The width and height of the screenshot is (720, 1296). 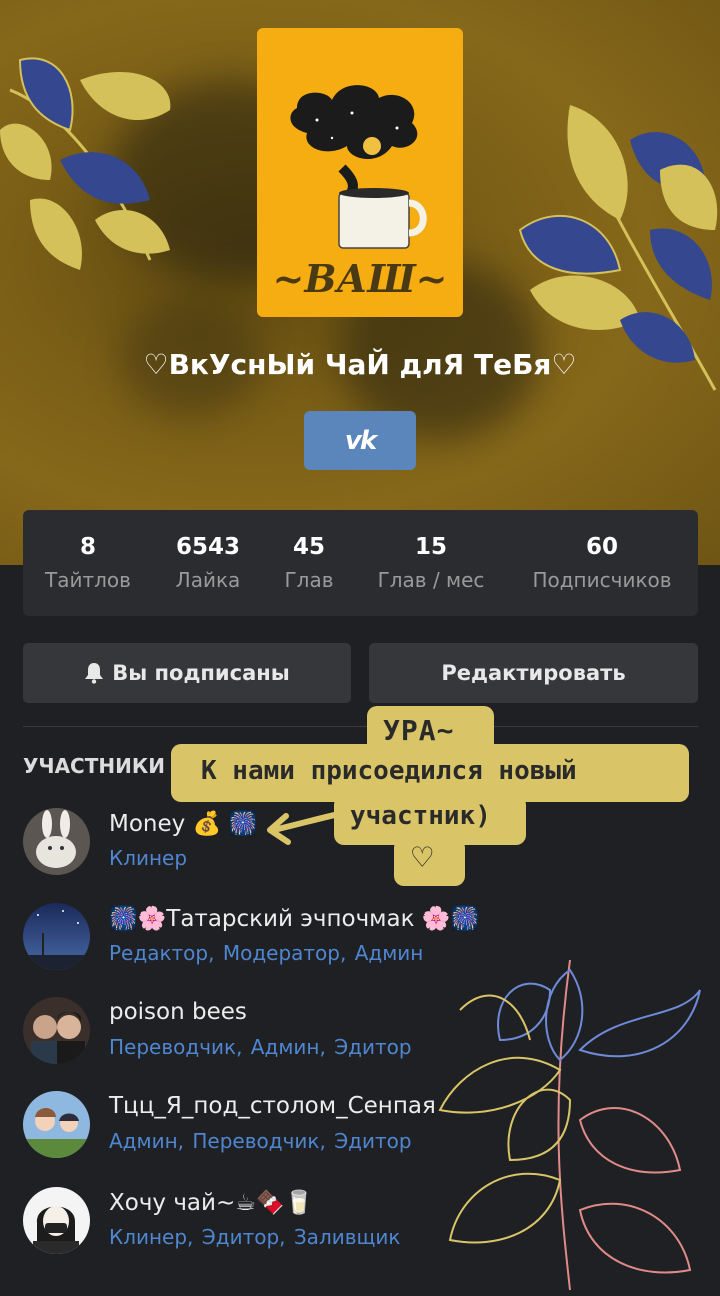 What do you see at coordinates (254, 1237) in the screenshot?
I see `member-roles: Клинер, Эдитор, Заливщик` at bounding box center [254, 1237].